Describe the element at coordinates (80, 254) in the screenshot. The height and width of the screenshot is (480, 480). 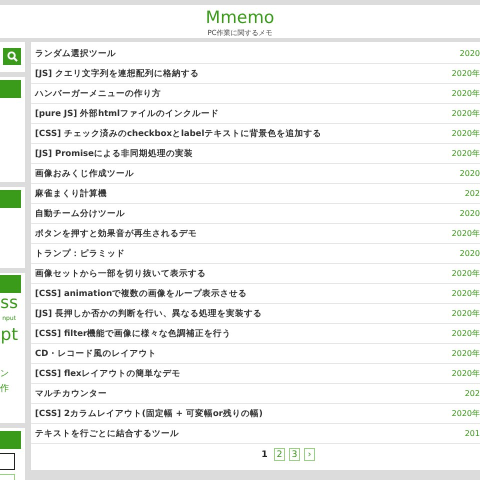
I see `post-title-link: トランプ：ピラミッド` at that location.